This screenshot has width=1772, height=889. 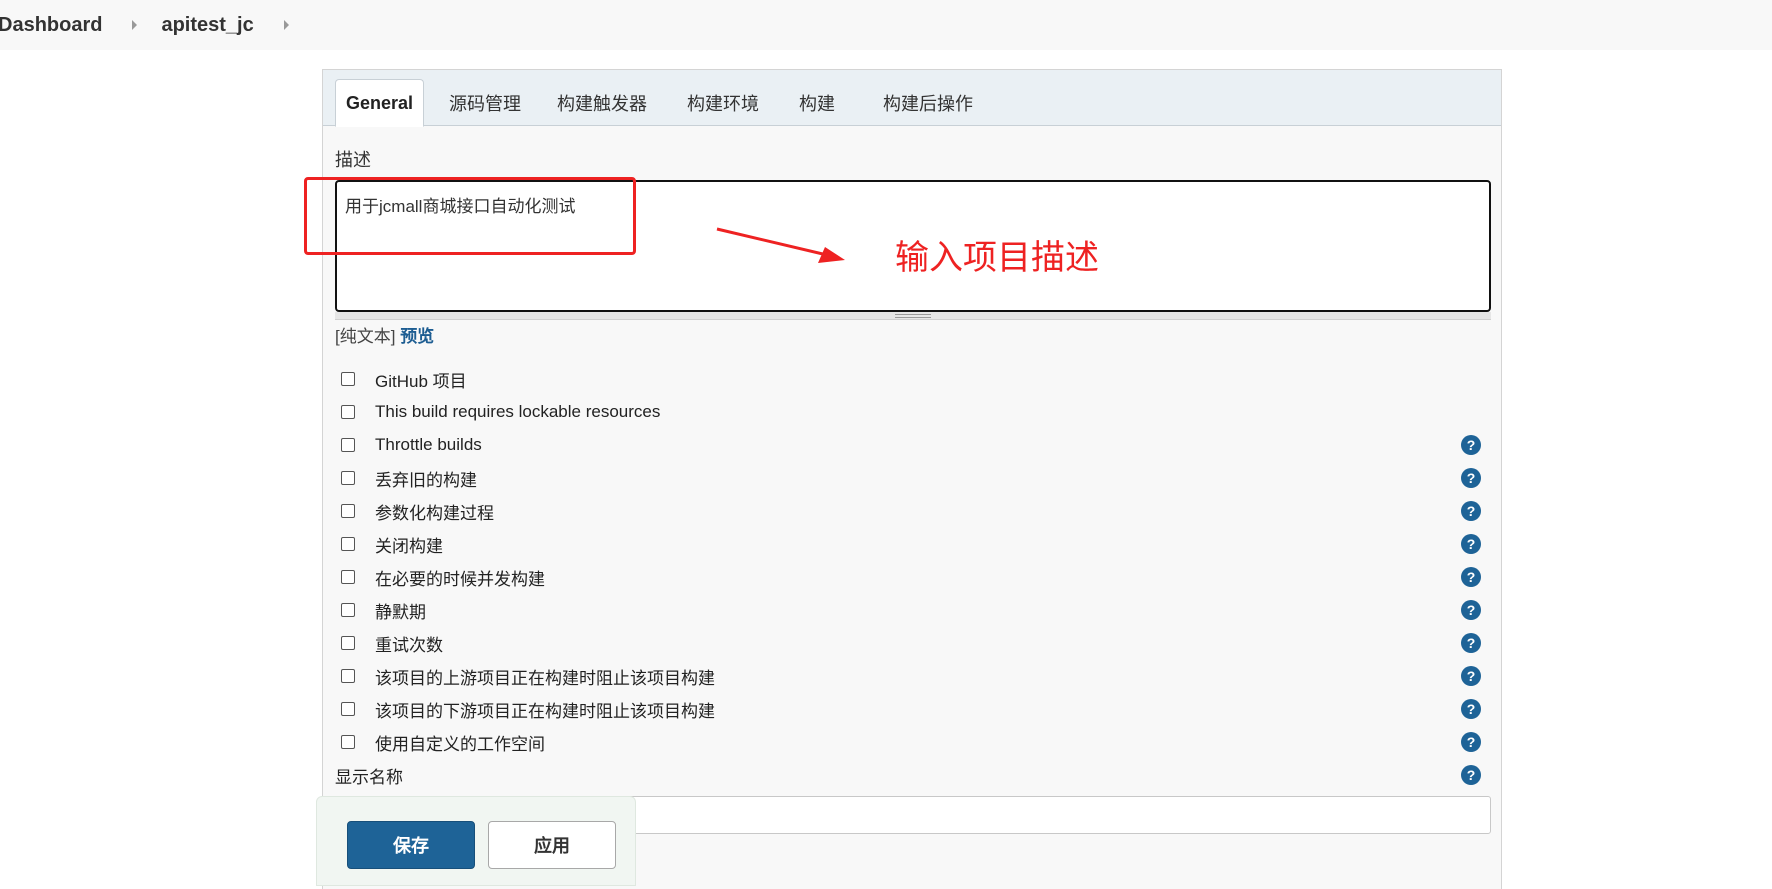 What do you see at coordinates (723, 102) in the screenshot?
I see `tab-build-environment: 构建环境` at bounding box center [723, 102].